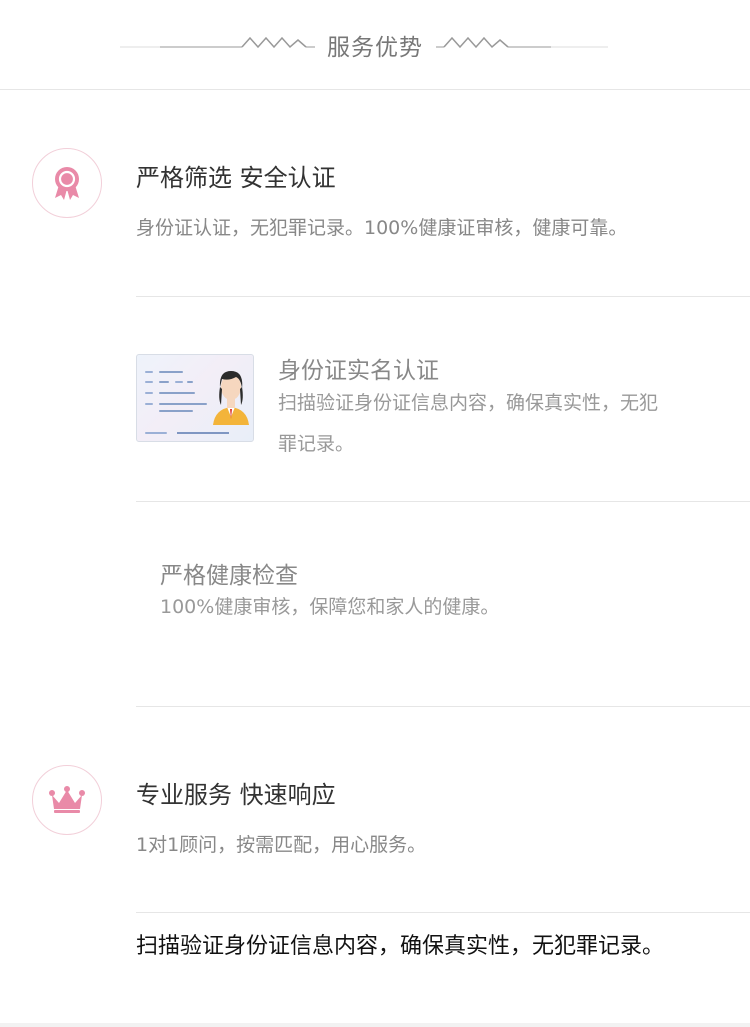  I want to click on health-check-desc: 100%健康审核，保障您和家人的健康。, so click(330, 607).